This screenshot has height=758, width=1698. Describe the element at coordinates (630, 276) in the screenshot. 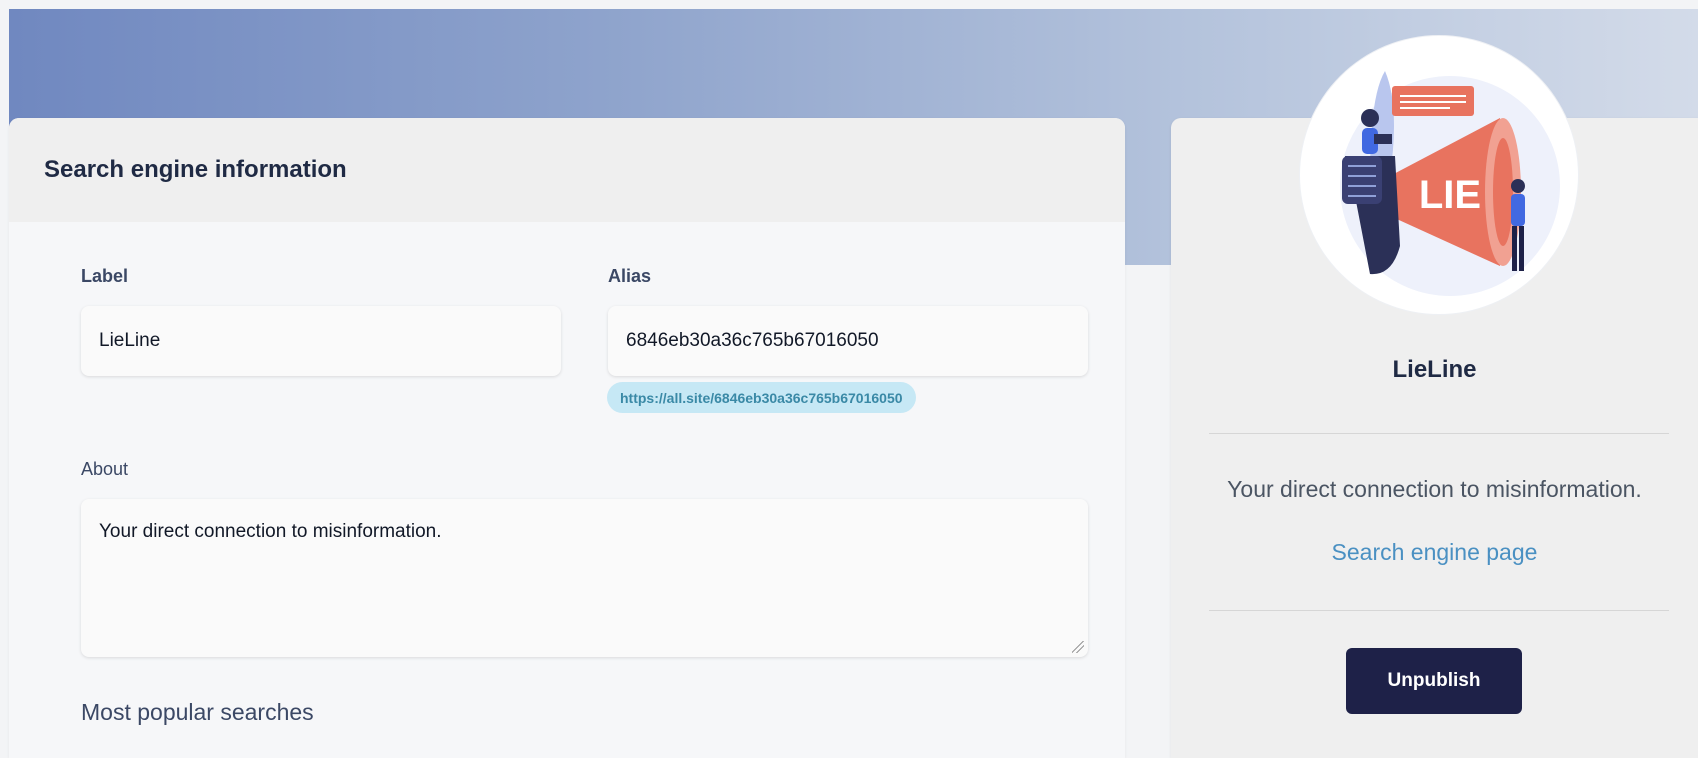

I see `alias-field-label: Alias` at that location.